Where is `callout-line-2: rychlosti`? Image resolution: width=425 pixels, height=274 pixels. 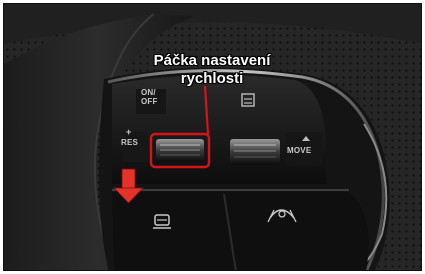
callout-line-2: rychlosti is located at coordinates (212, 78).